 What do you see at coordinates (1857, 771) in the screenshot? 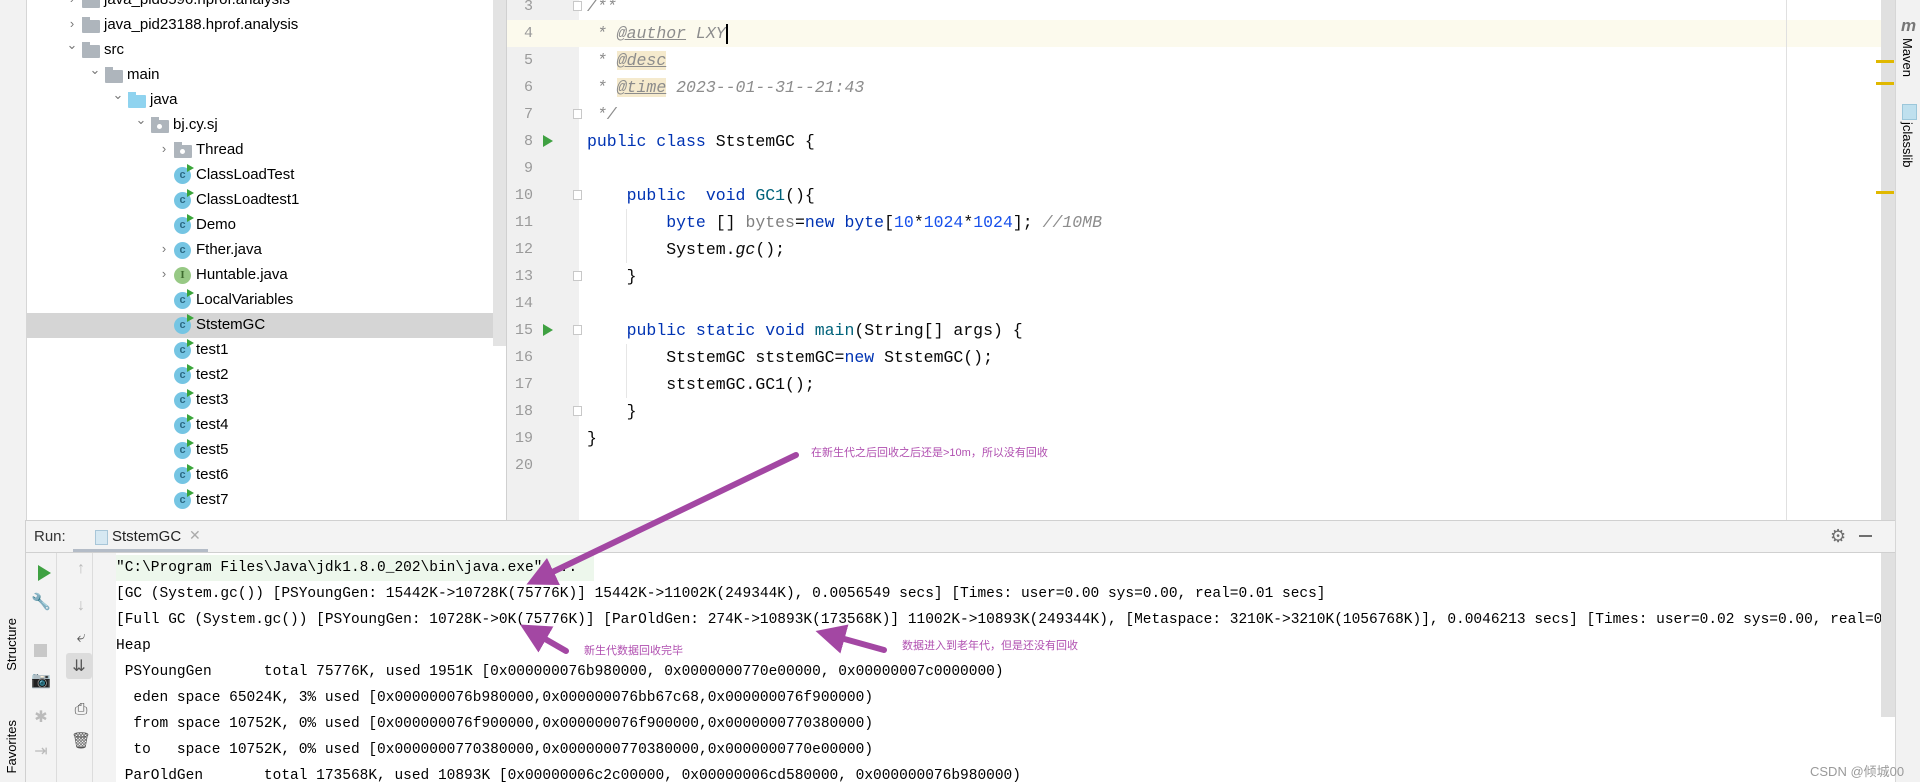
I see `watermark: CSDN @倾城00` at bounding box center [1857, 771].